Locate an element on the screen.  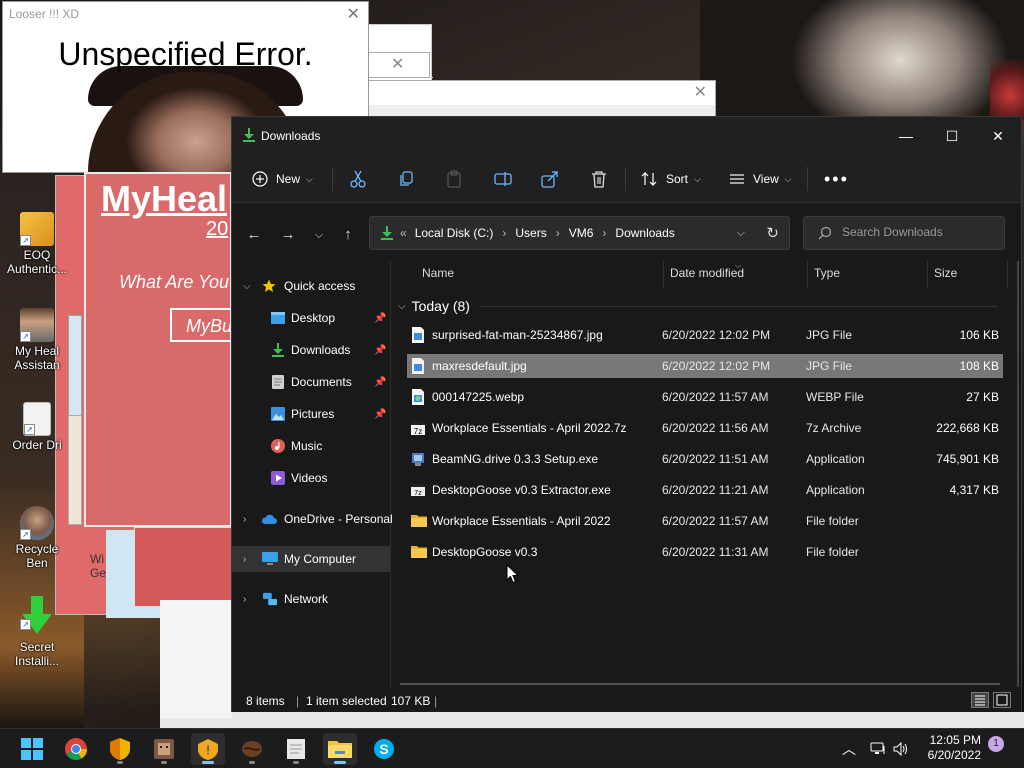
popup-window-back-2: ✕ is located at coordinates (399, 65).